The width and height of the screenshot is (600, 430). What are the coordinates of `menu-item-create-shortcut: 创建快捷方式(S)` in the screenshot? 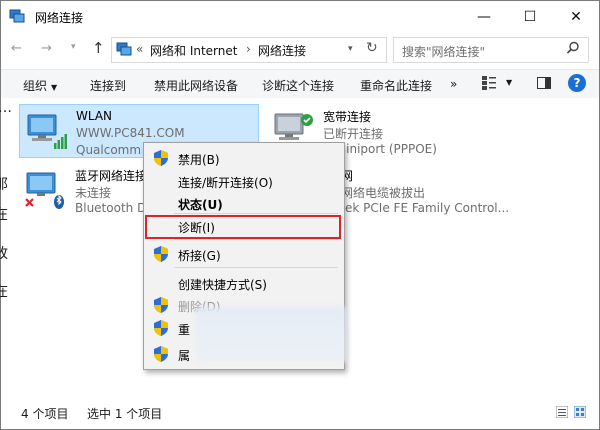 It's located at (244, 283).